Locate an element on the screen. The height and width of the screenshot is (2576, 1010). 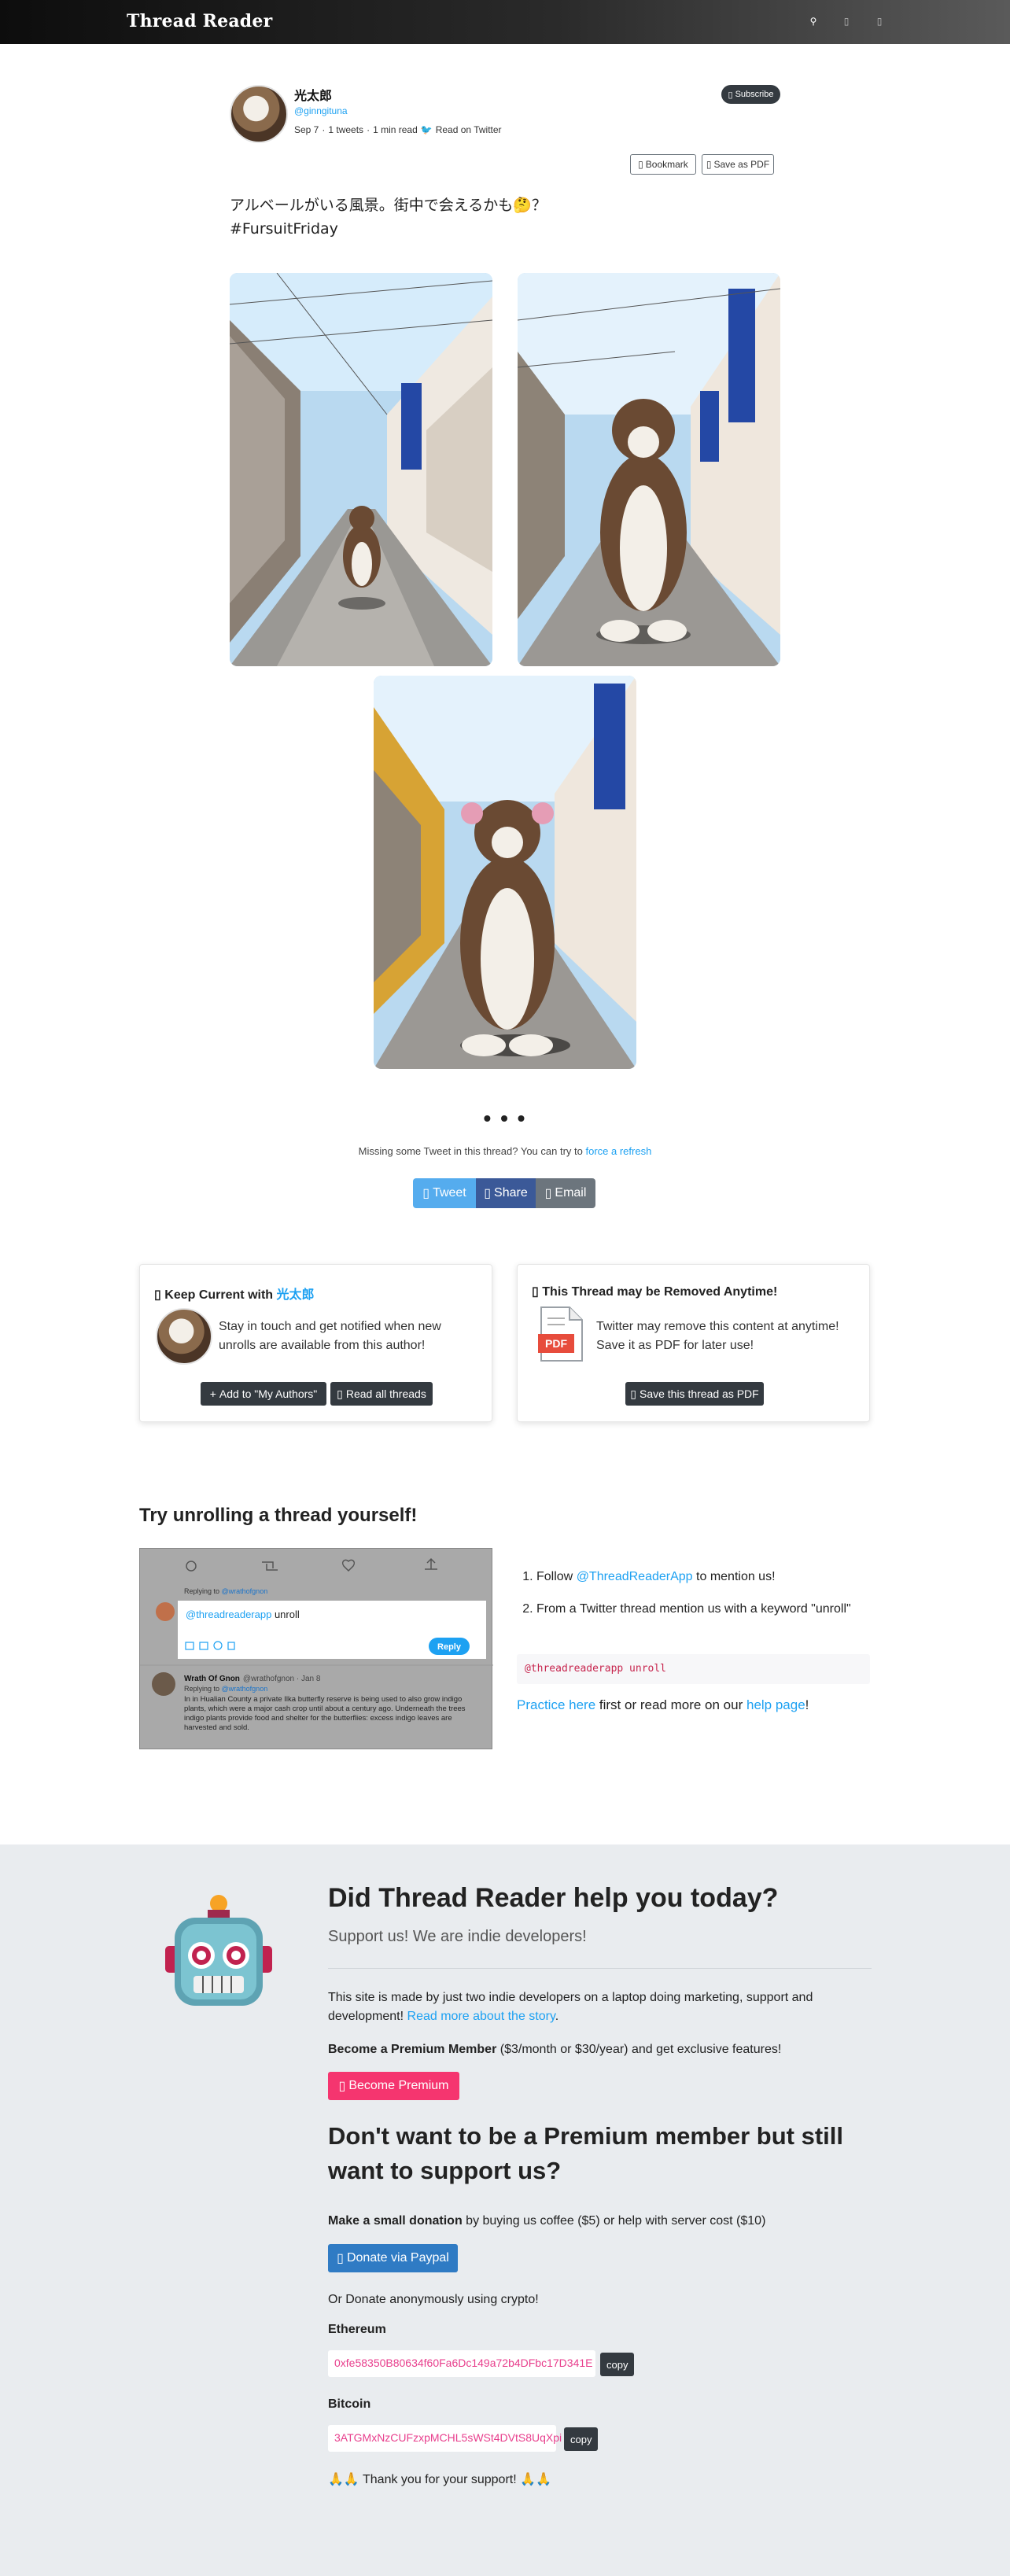
tweet-text: アルベールがいる風景。街中で会えるかも🤔？ #FursuitFriday is located at coordinates (389, 217).